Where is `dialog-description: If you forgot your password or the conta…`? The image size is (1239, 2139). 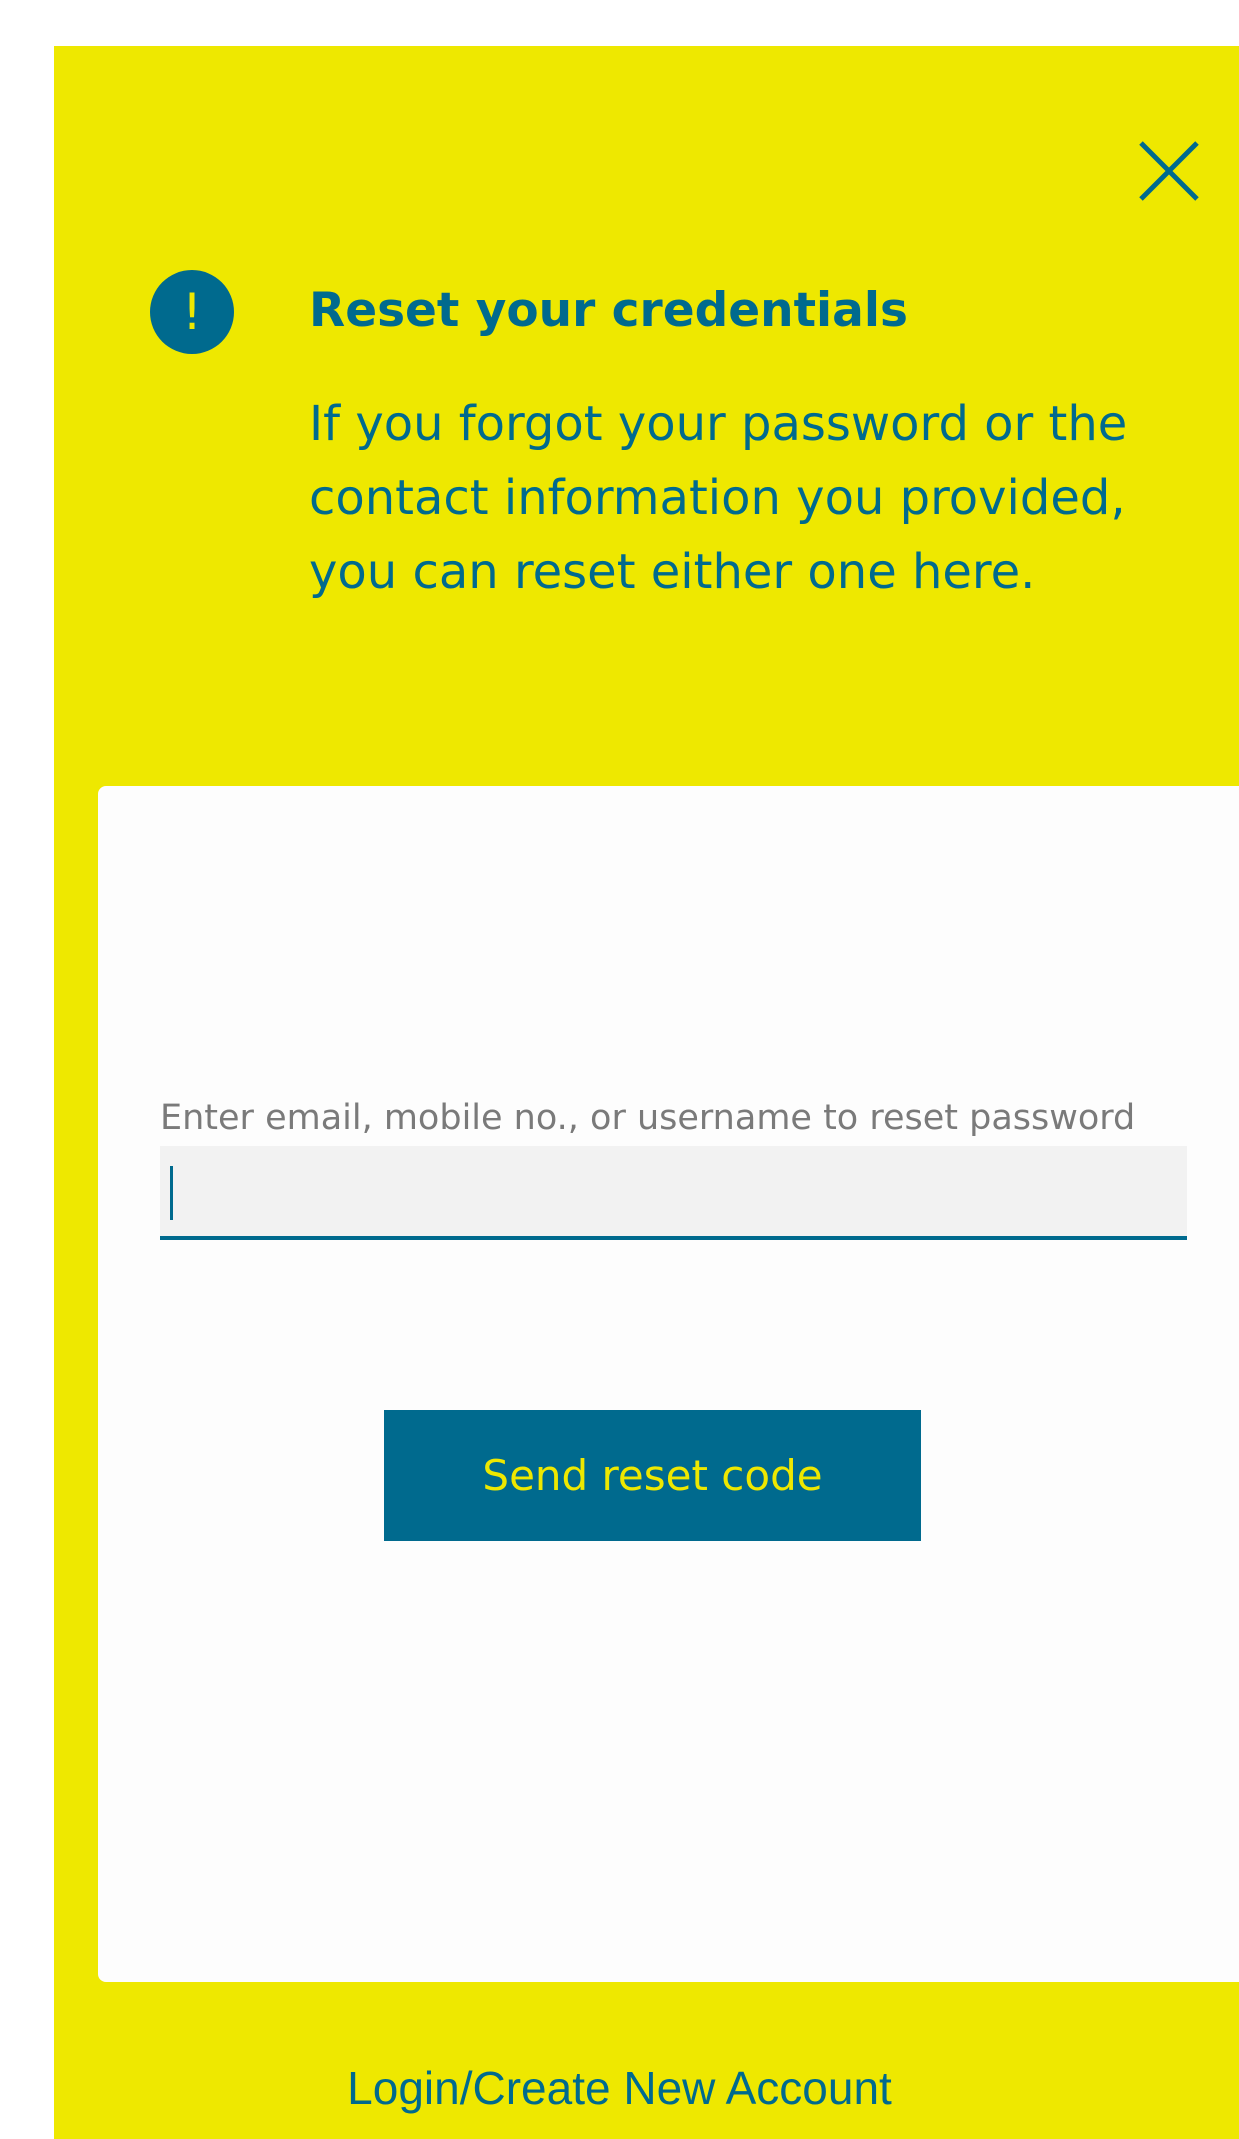
dialog-description: If you forgot your password or the conta… is located at coordinates (718, 498).